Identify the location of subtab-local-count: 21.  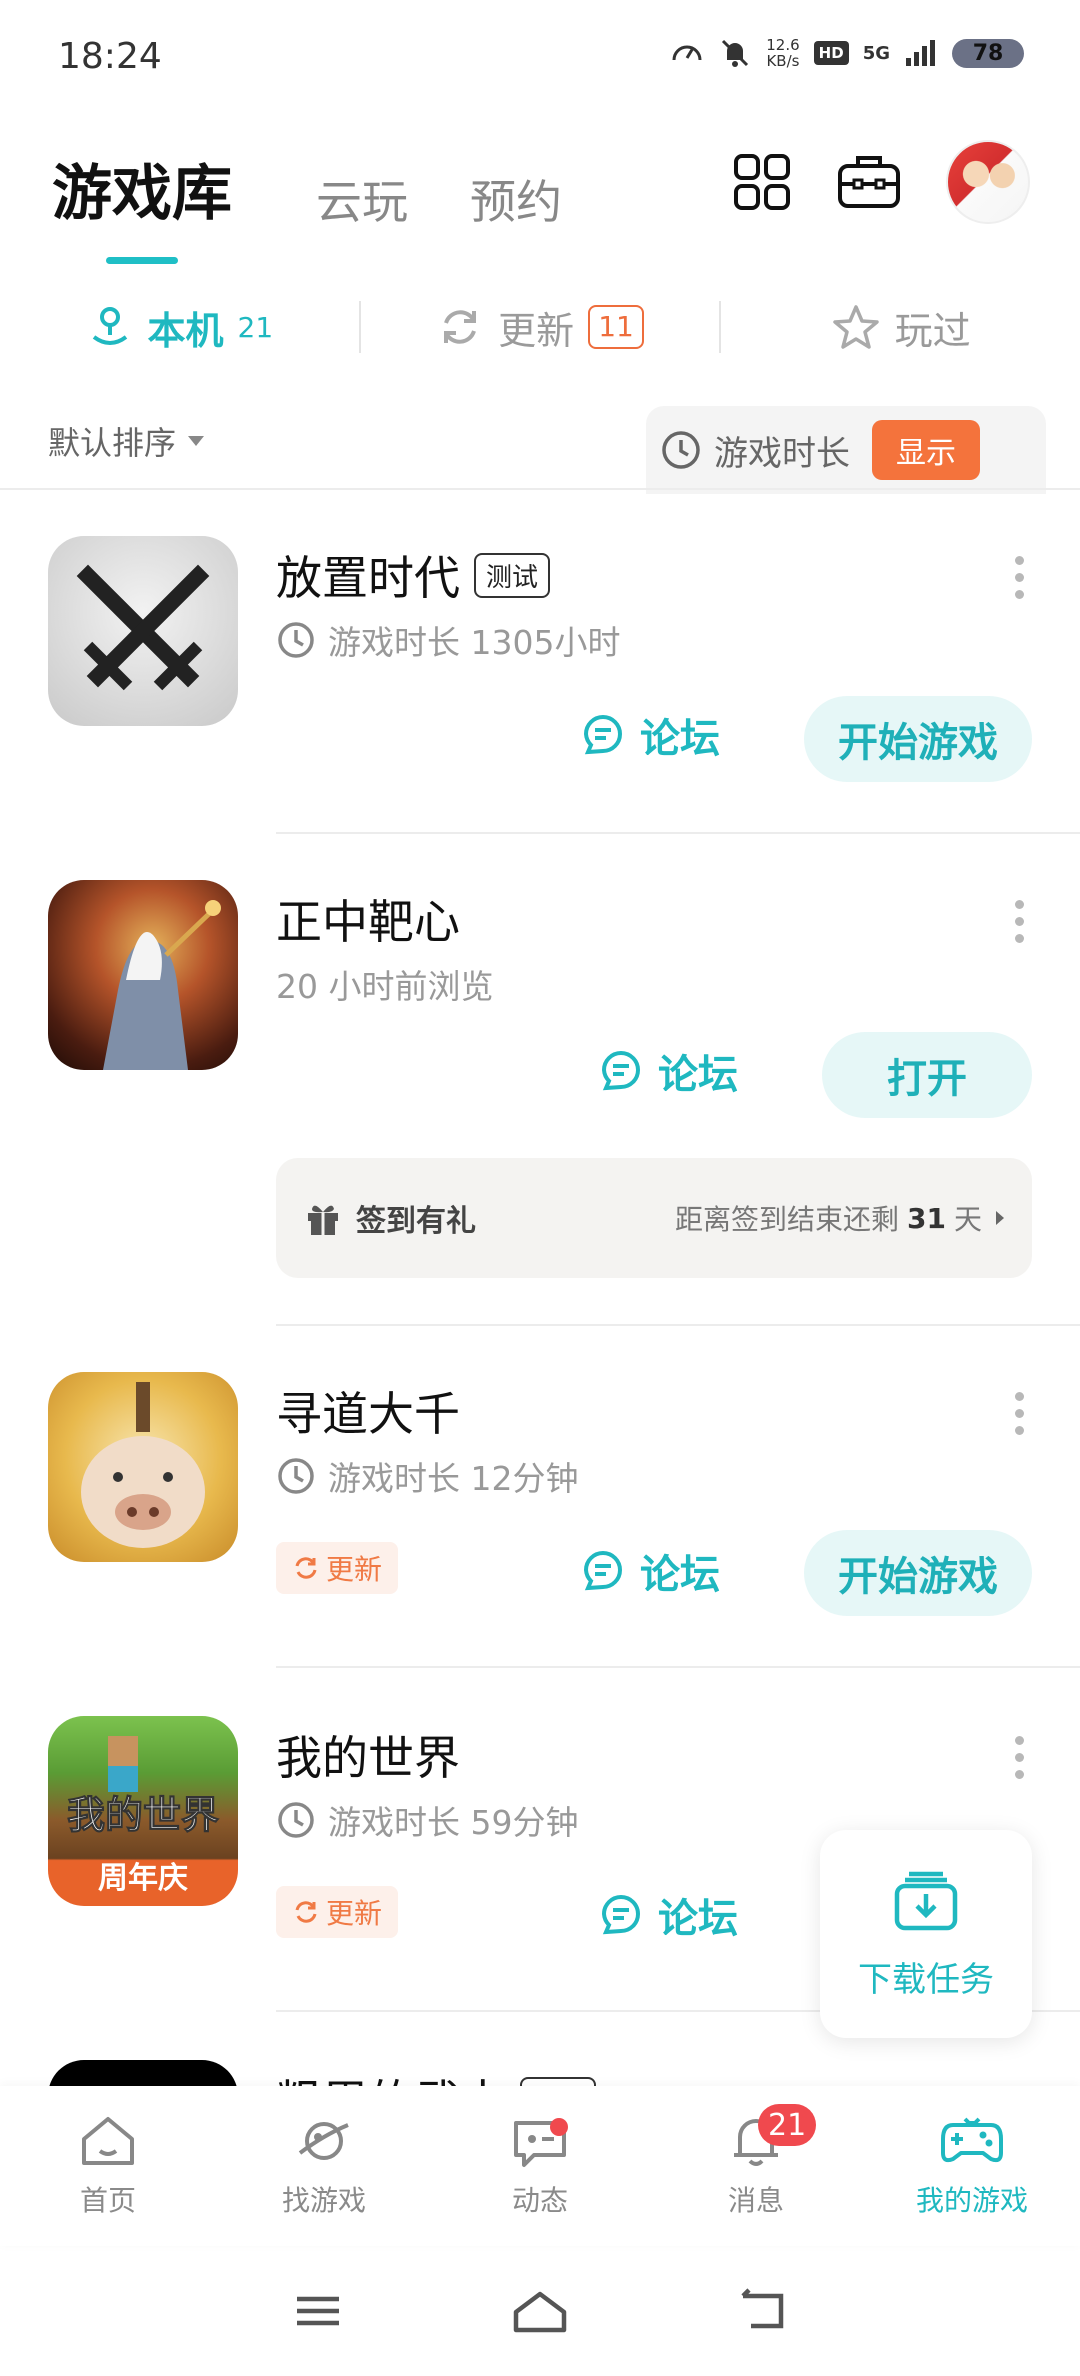
(255, 327).